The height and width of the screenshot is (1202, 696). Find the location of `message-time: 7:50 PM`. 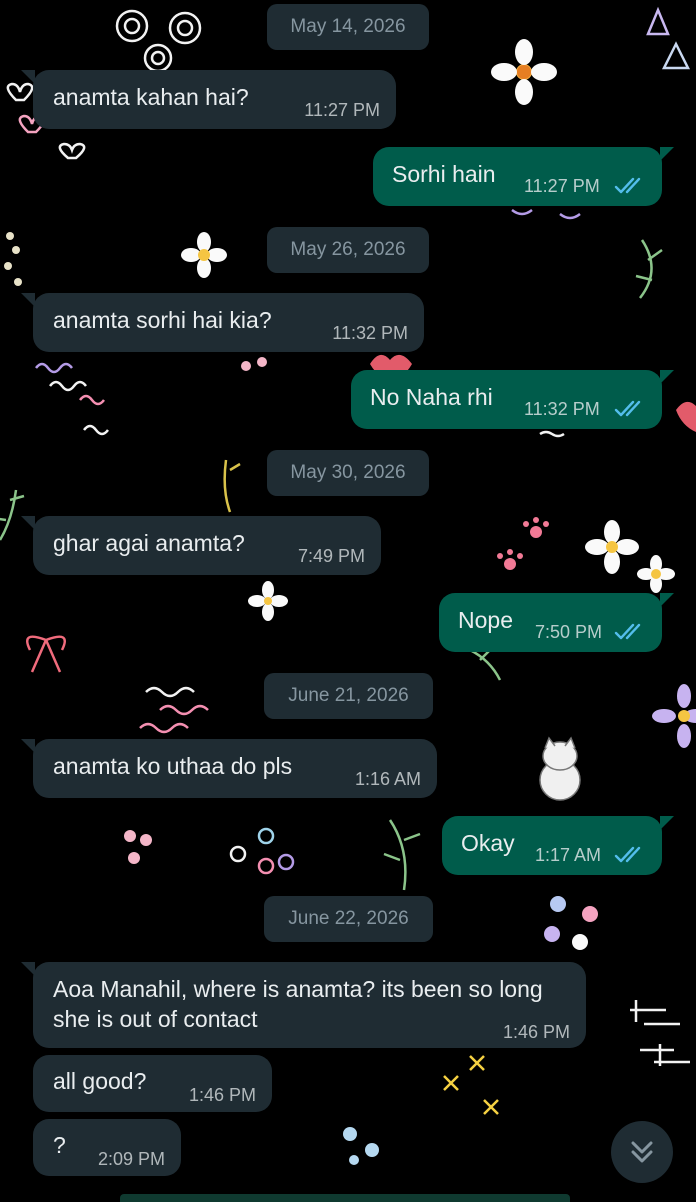

message-time: 7:50 PM is located at coordinates (569, 632).